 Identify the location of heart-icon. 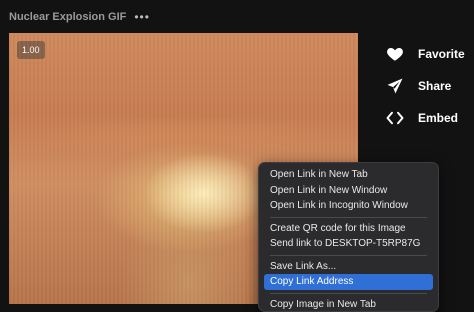
(395, 54).